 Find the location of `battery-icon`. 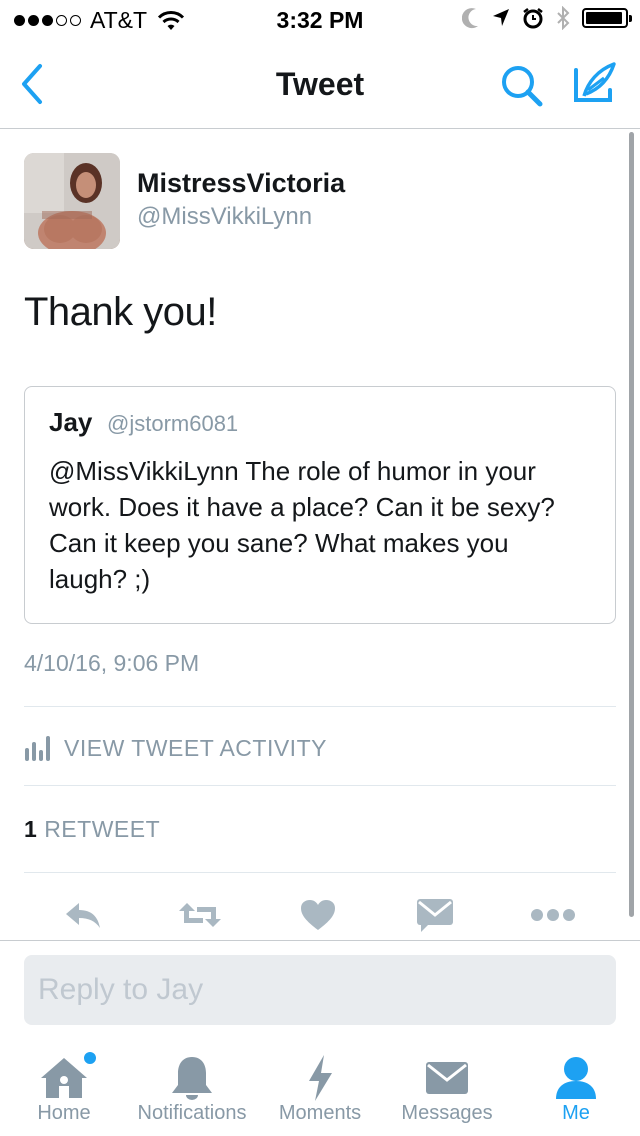

battery-icon is located at coordinates (607, 18).